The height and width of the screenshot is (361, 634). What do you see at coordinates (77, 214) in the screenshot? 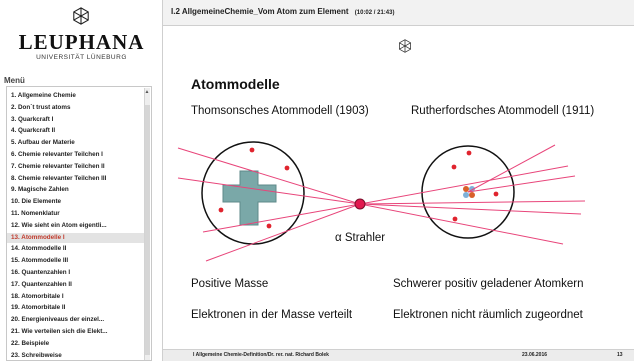
I see `menu-item: 11. Nomenklatur` at bounding box center [77, 214].